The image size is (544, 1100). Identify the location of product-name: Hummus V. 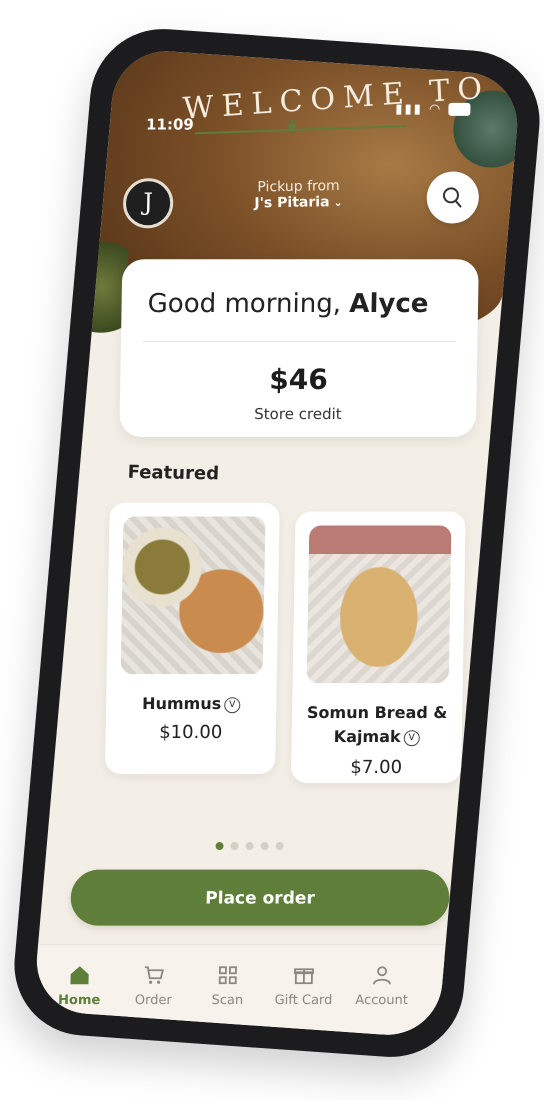
(191, 704).